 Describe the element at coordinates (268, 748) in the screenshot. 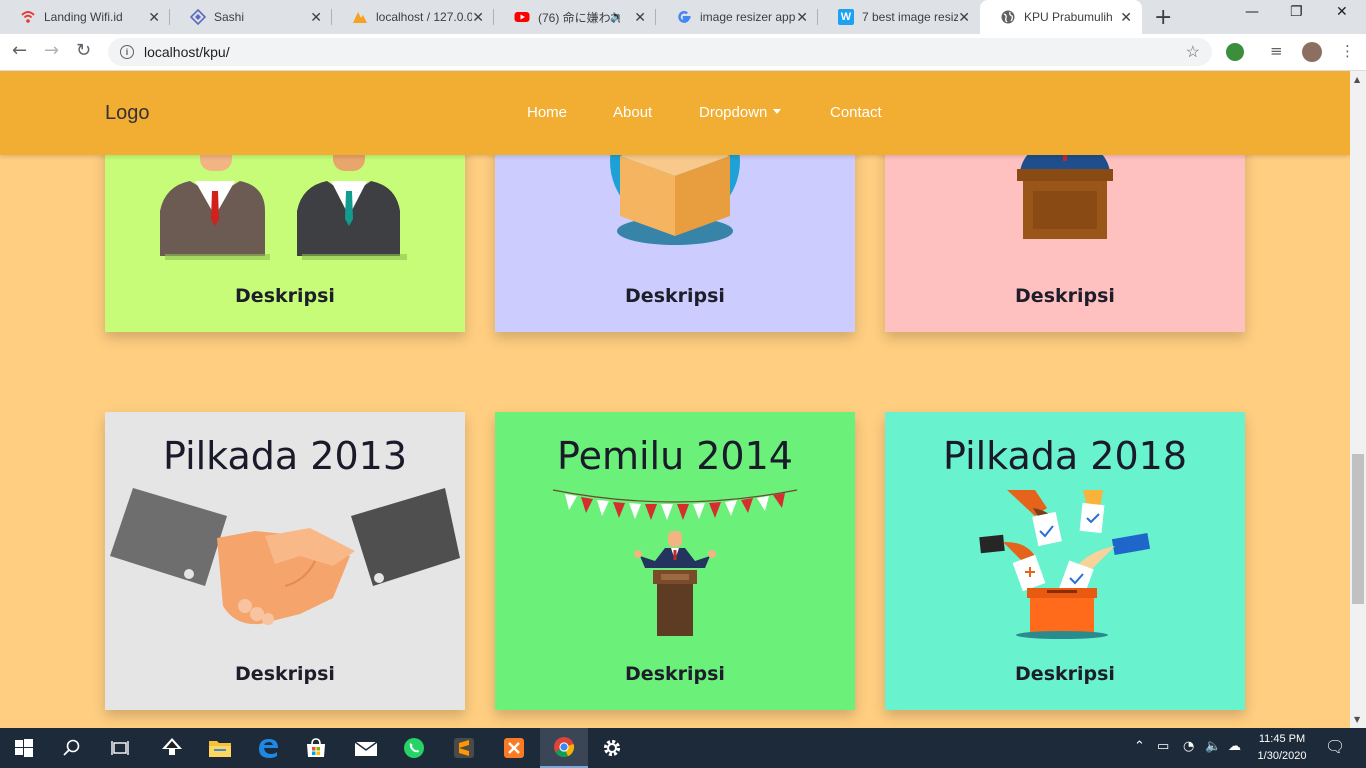

I see `edge-icon` at that location.